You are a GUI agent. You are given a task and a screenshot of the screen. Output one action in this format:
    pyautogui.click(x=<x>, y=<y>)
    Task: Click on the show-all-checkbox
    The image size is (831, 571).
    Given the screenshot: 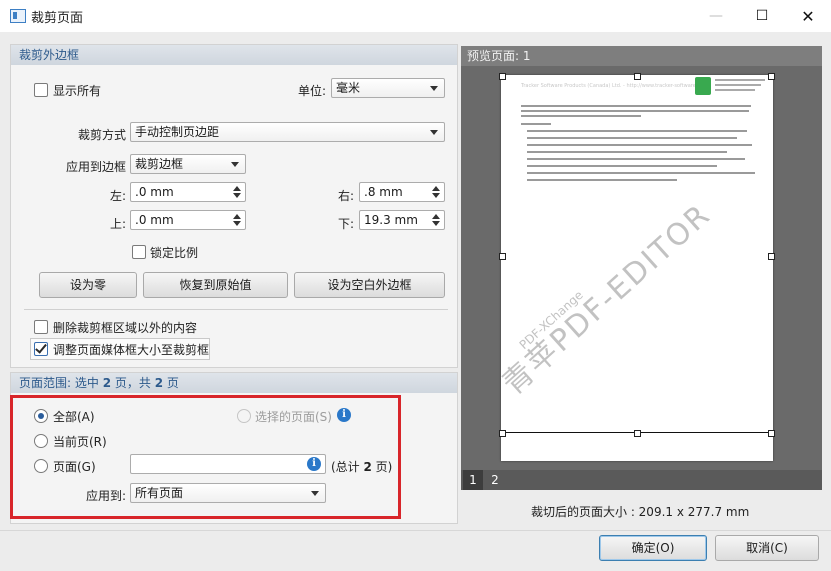 What is the action you would take?
    pyautogui.click(x=41, y=90)
    